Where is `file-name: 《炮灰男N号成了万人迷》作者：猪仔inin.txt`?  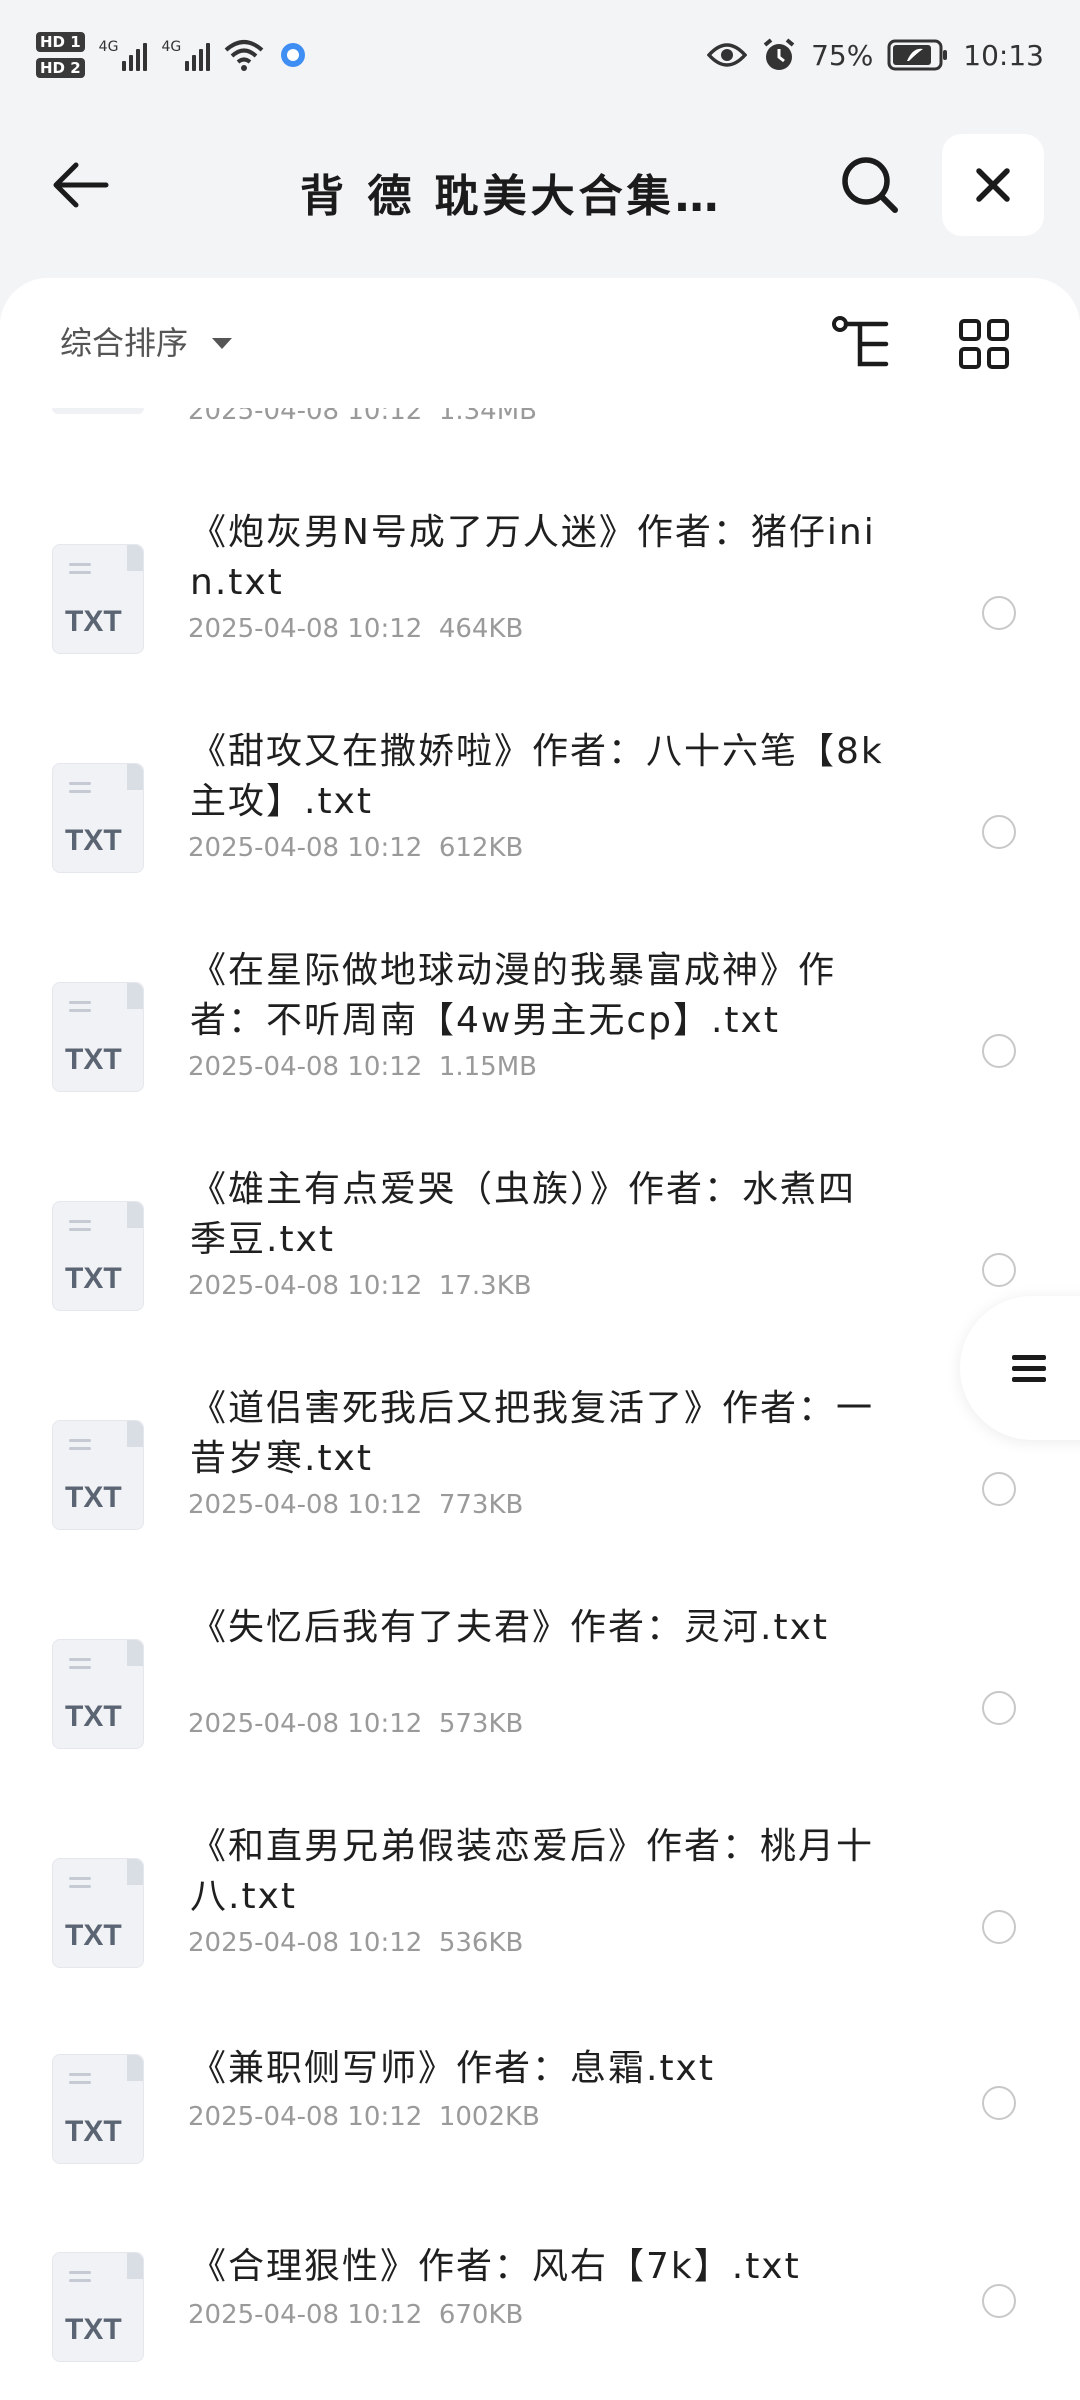
file-name: 《炮灰男N号成了万人迷》作者：猪仔inin.txt is located at coordinates (533, 557).